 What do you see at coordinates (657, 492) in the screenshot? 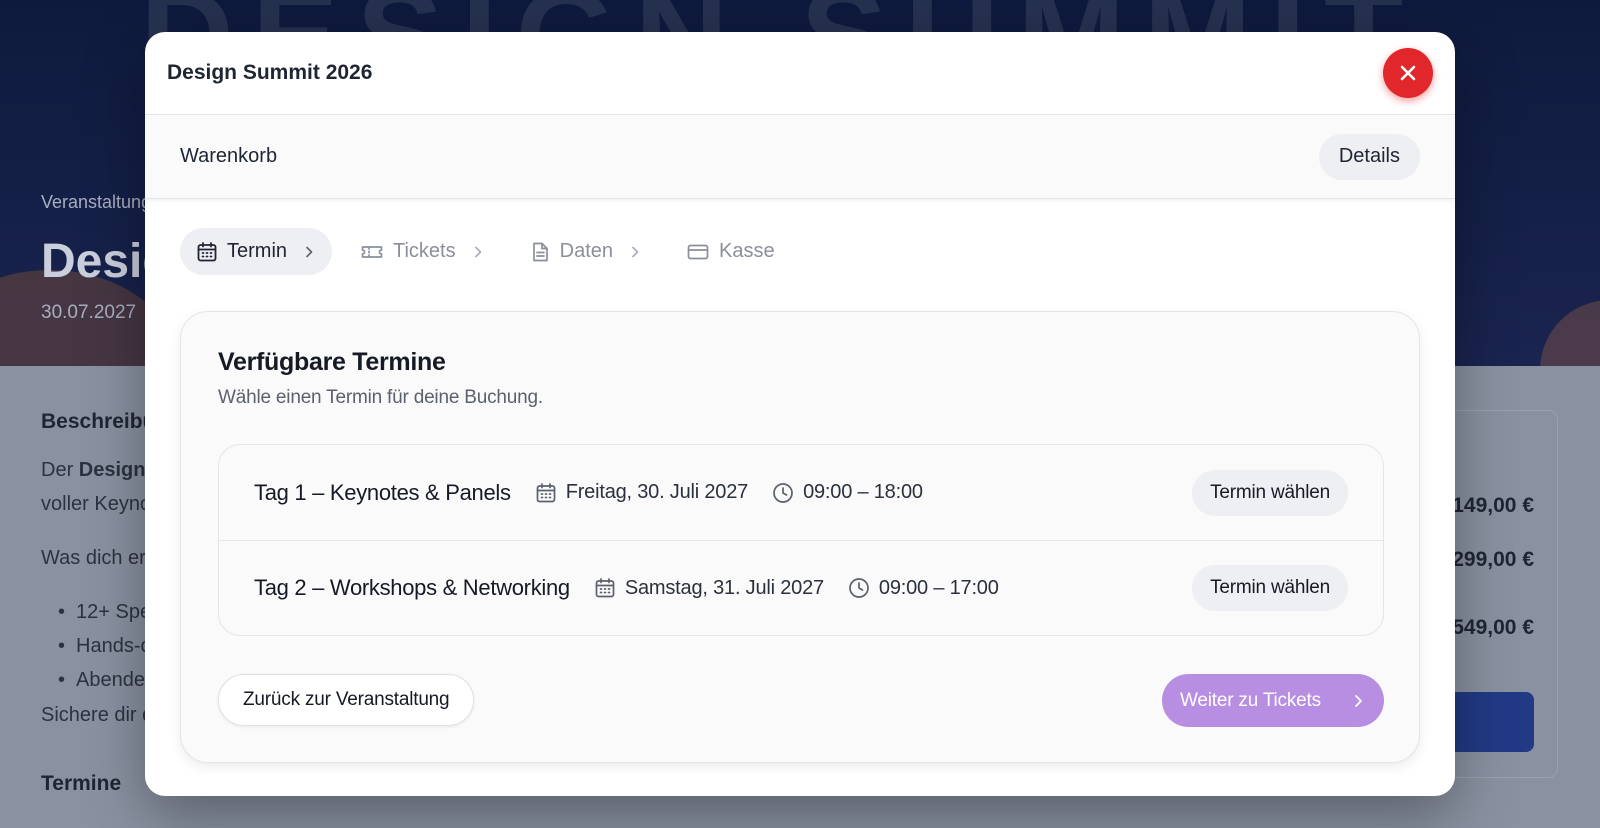
I see `date-text: Freitag, 30. Juli 2027` at bounding box center [657, 492].